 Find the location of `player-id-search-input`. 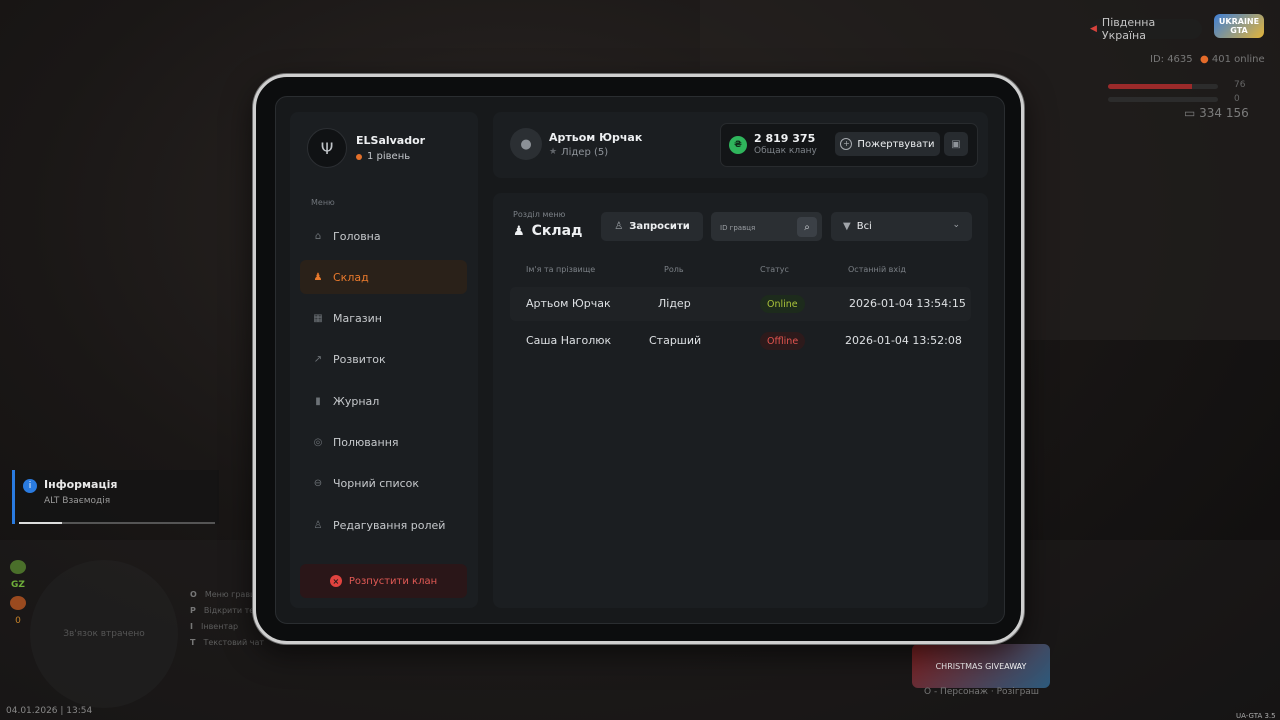

player-id-search-input is located at coordinates (757, 227).